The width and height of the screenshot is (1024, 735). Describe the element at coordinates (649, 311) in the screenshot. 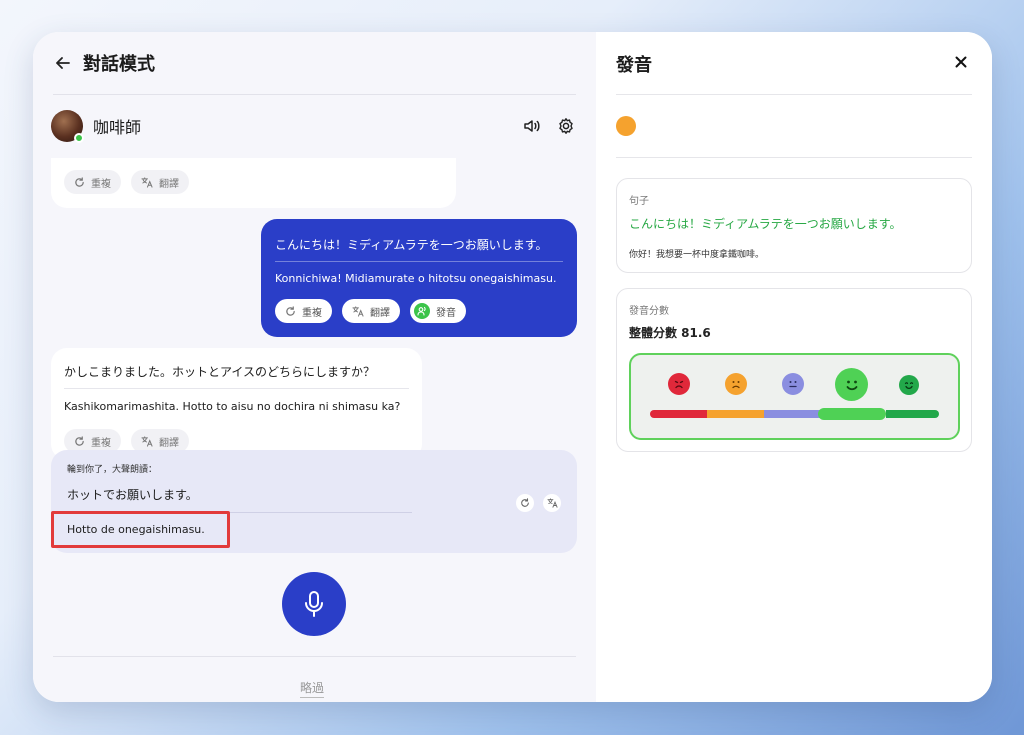

I see `score-label: 發音分數` at that location.